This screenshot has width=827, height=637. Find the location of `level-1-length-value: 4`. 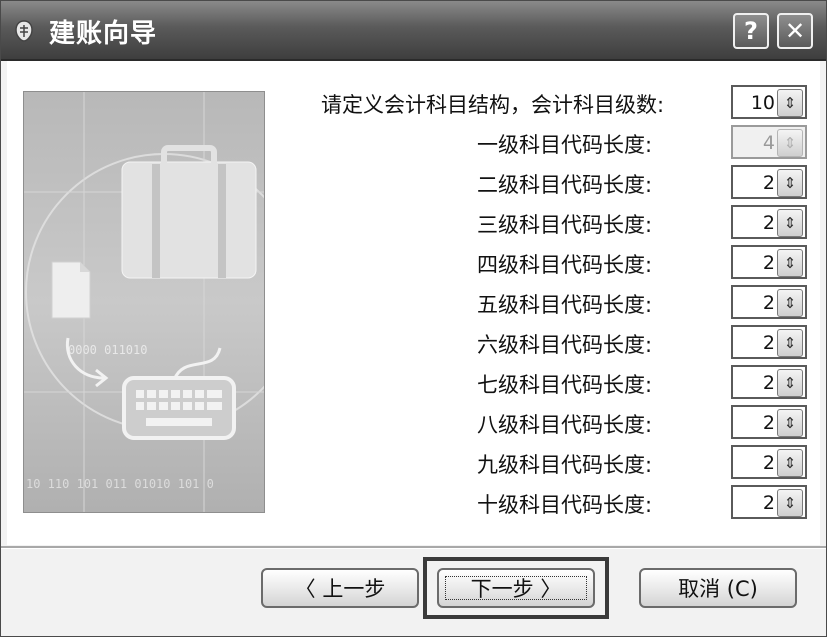

level-1-length-value: 4 is located at coordinates (768, 143).